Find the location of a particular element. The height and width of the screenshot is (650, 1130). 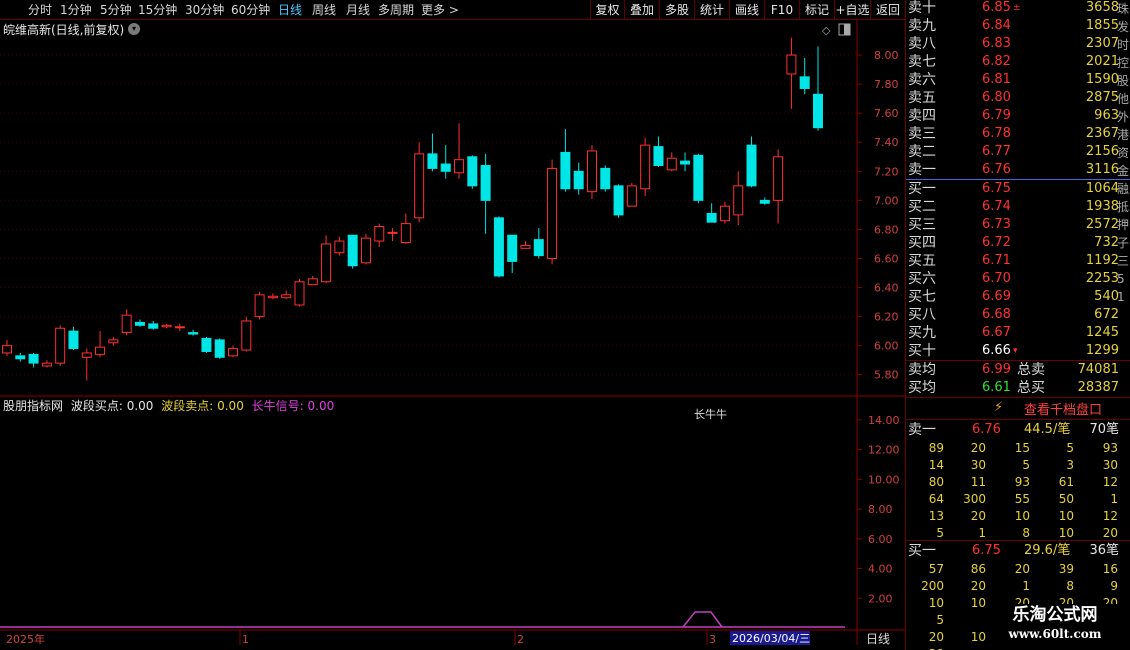

ask-level-2: 卖八 6.83 2307 is located at coordinates (1013, 44).